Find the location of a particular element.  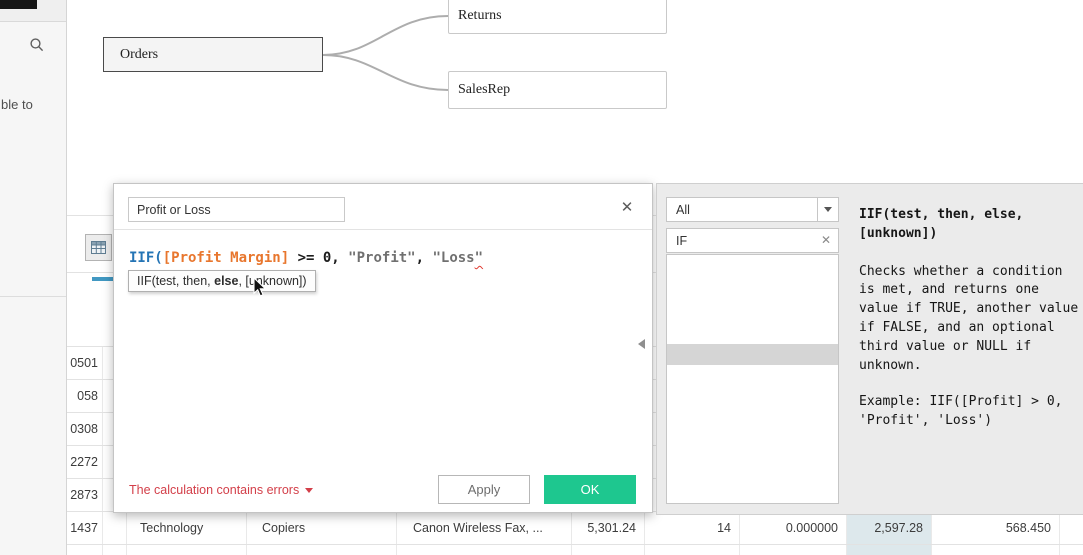

left-sidebar: ble to is located at coordinates (33, 277).